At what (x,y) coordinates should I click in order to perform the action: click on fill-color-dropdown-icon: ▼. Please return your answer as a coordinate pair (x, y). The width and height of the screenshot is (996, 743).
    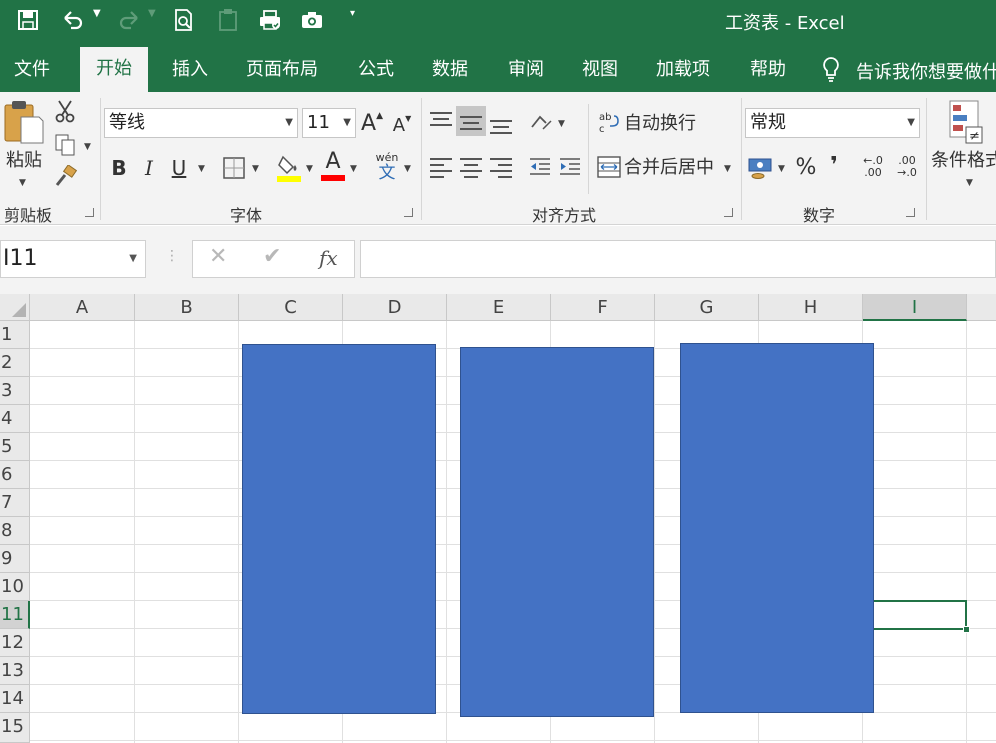
    Looking at the image, I should click on (309, 169).